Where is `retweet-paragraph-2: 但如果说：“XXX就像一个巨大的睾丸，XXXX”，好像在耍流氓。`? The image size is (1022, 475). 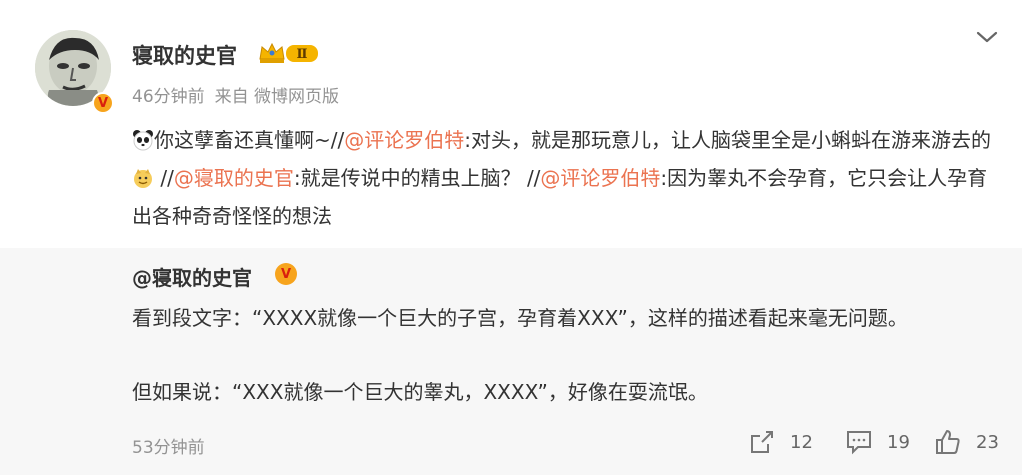
retweet-paragraph-2: 但如果说：“XXX就像一个巨大的睾丸，XXXX”，好像在耍流氓。 is located at coordinates (420, 392).